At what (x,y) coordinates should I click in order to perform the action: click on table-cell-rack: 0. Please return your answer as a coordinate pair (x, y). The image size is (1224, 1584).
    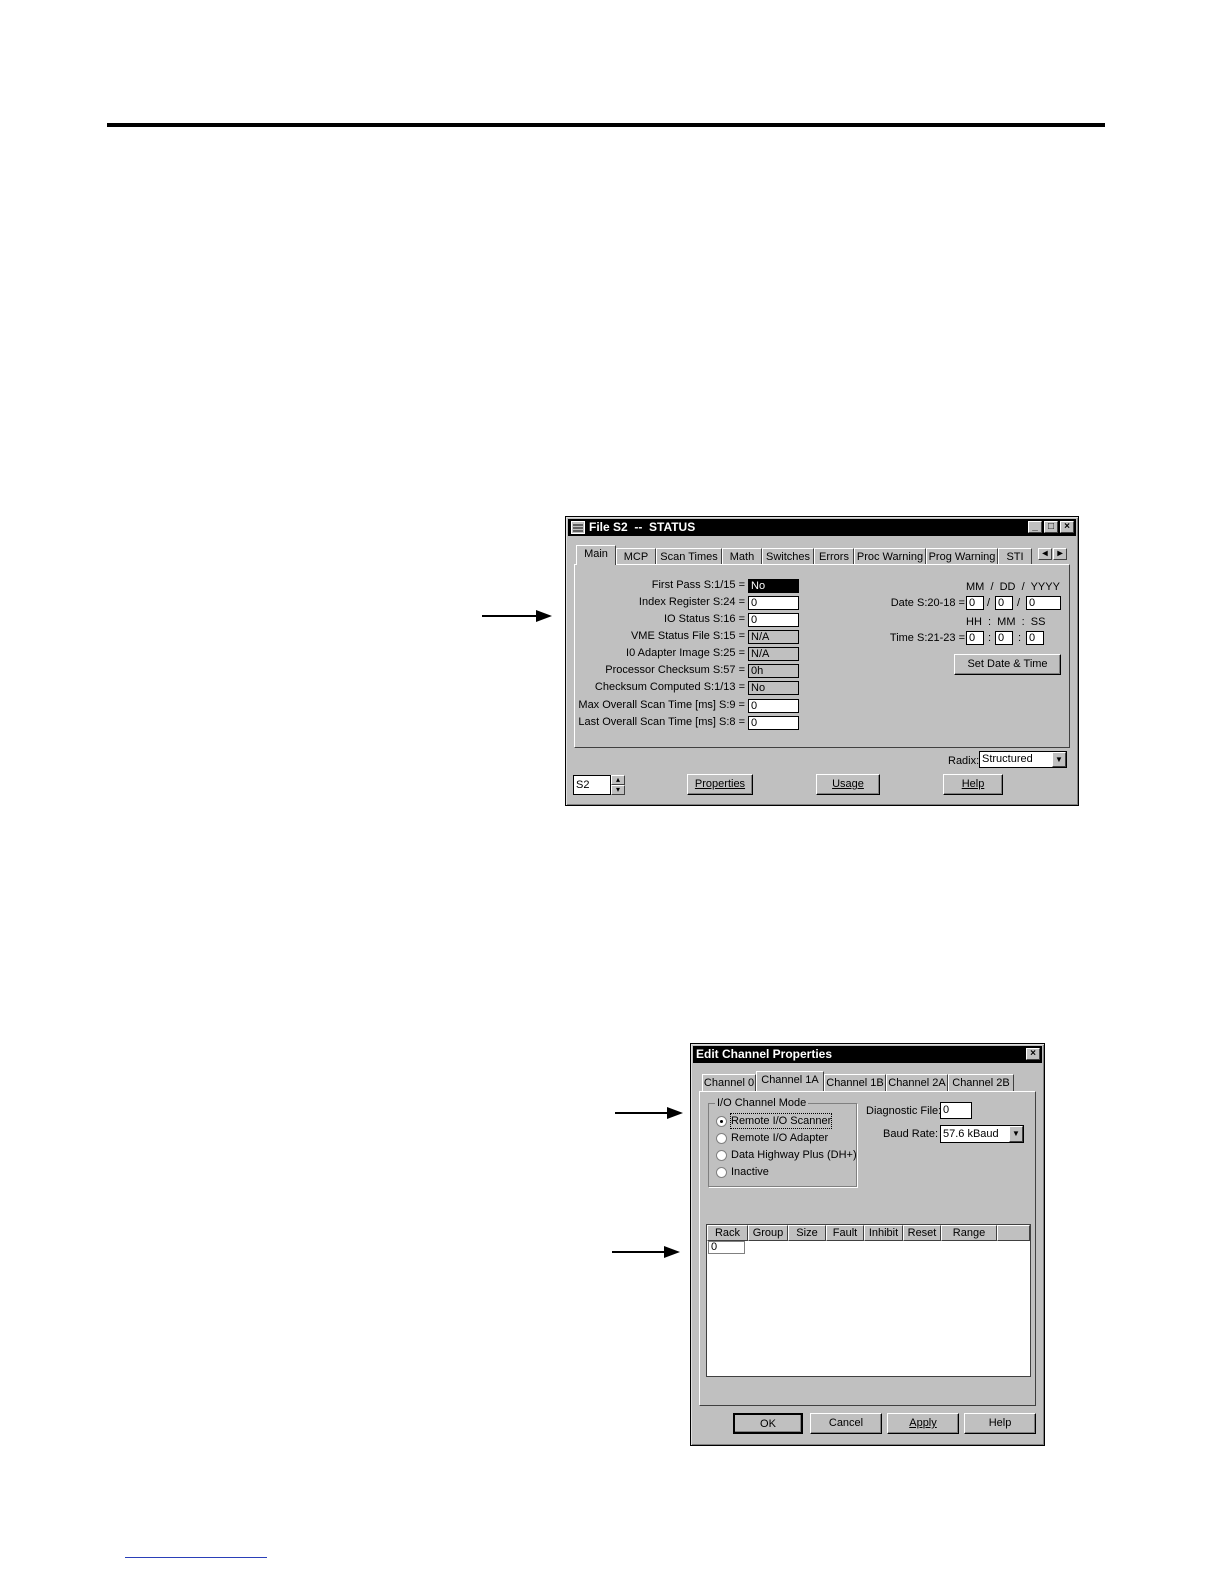
    Looking at the image, I should click on (726, 1247).